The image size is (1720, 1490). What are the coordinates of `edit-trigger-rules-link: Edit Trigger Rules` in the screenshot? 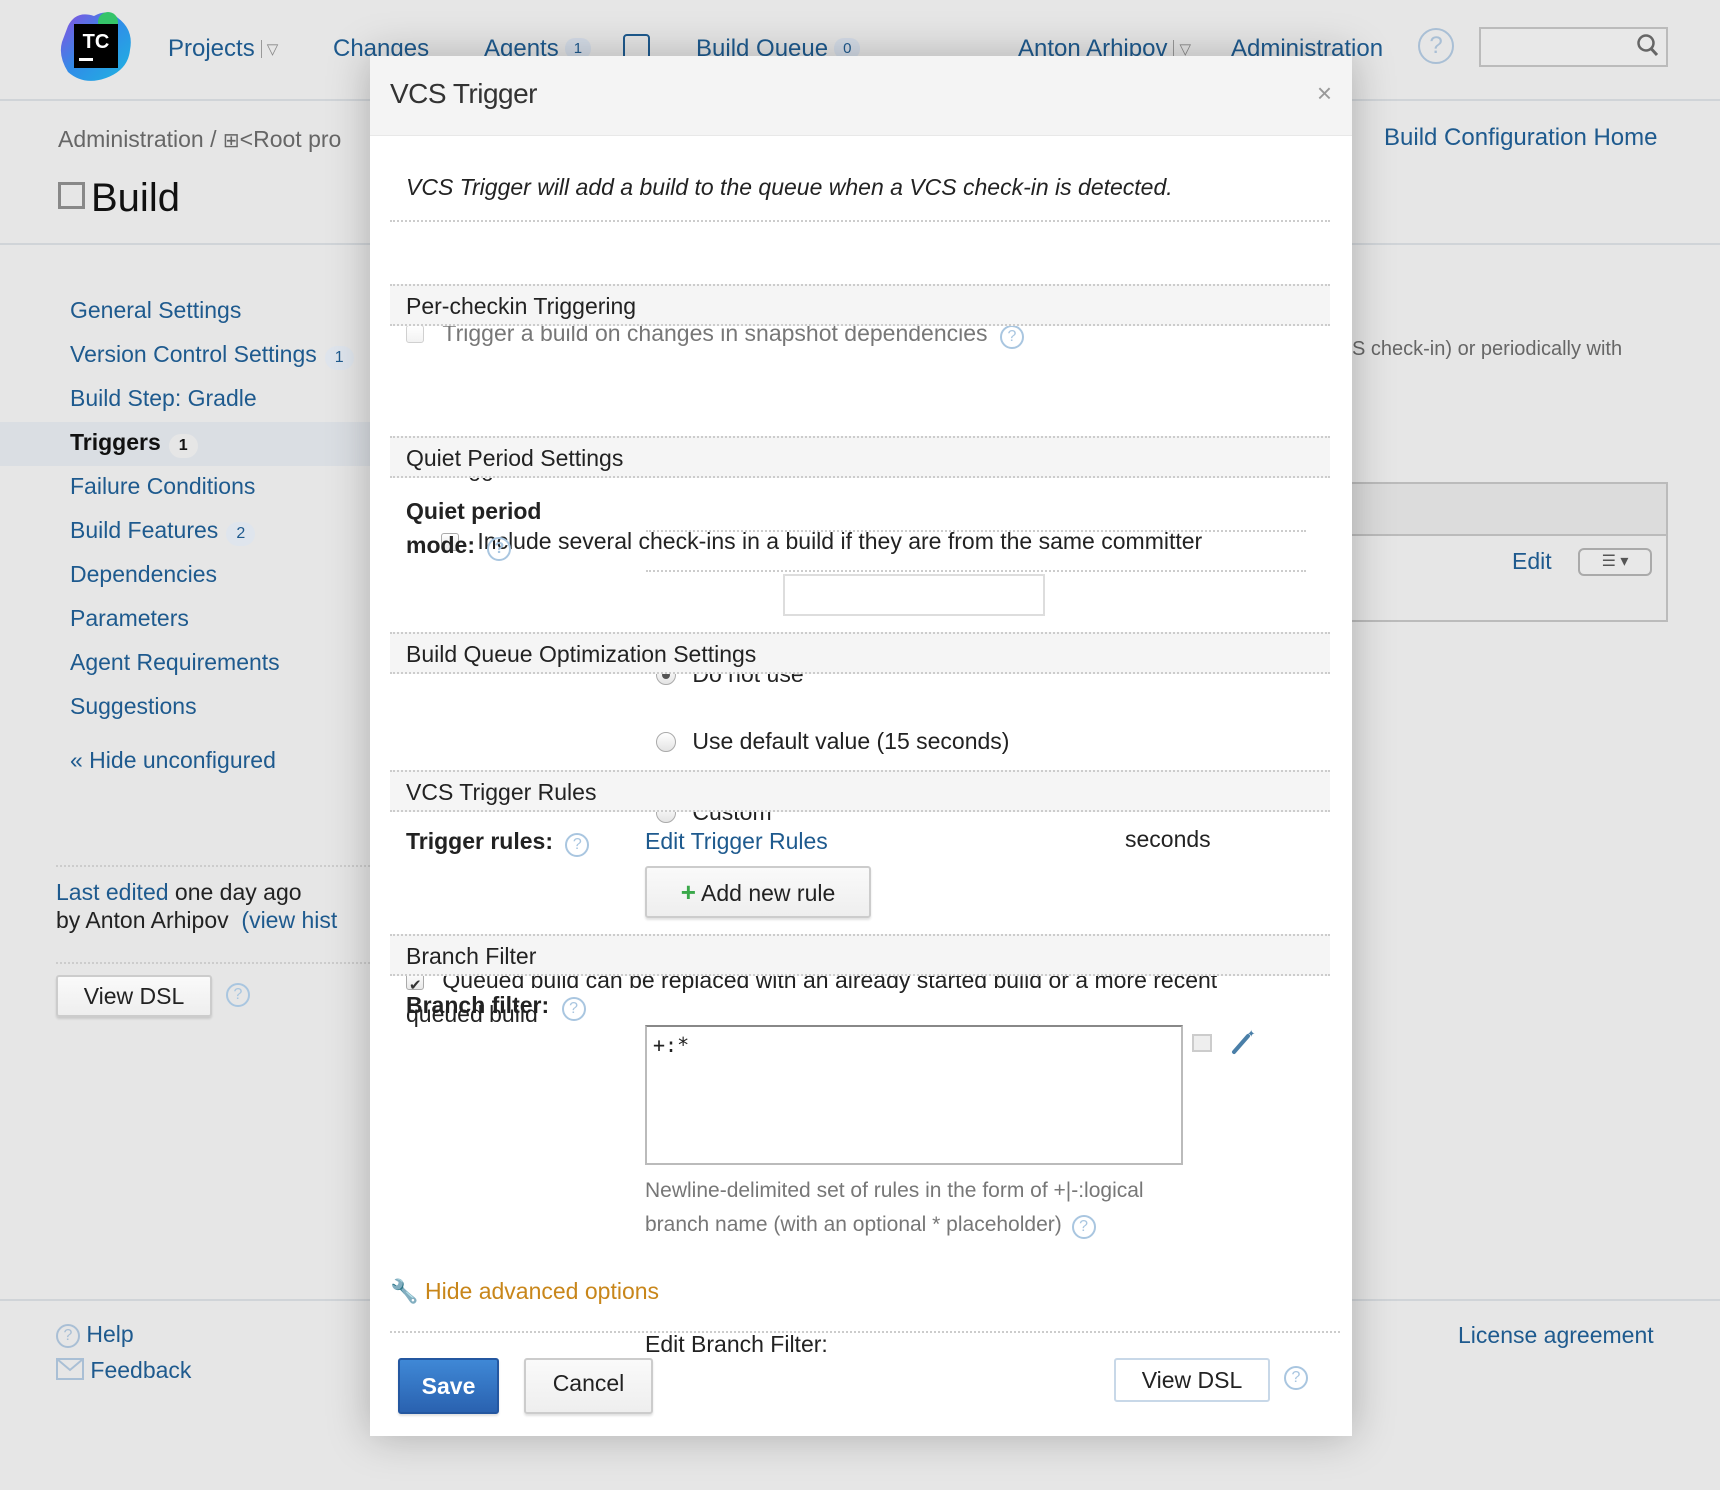 It's located at (736, 841).